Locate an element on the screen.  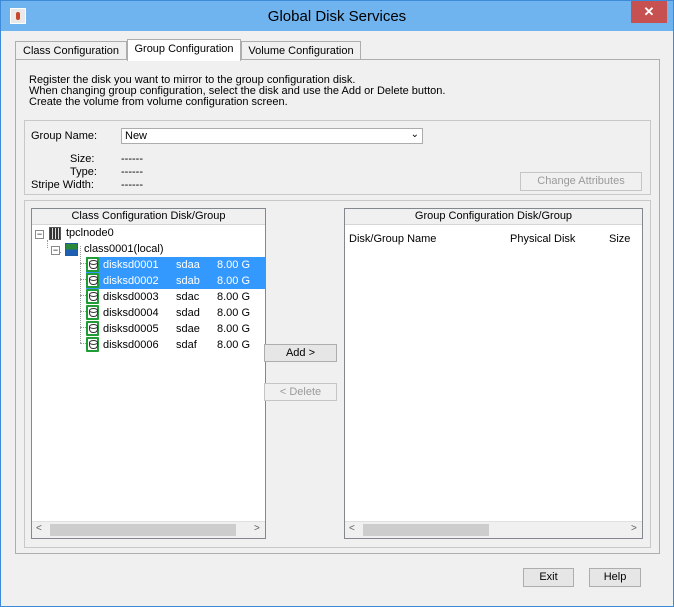
disk-row: disksd0001 sdaa 8.00 G is located at coordinates (175, 265).